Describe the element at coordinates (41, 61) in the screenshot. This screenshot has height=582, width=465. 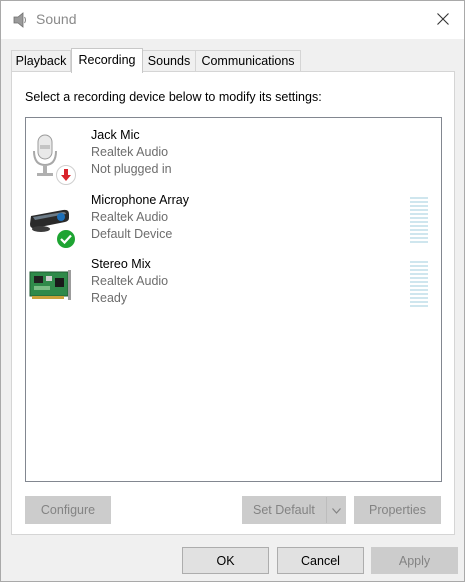
I see `tab-playback: Playback` at that location.